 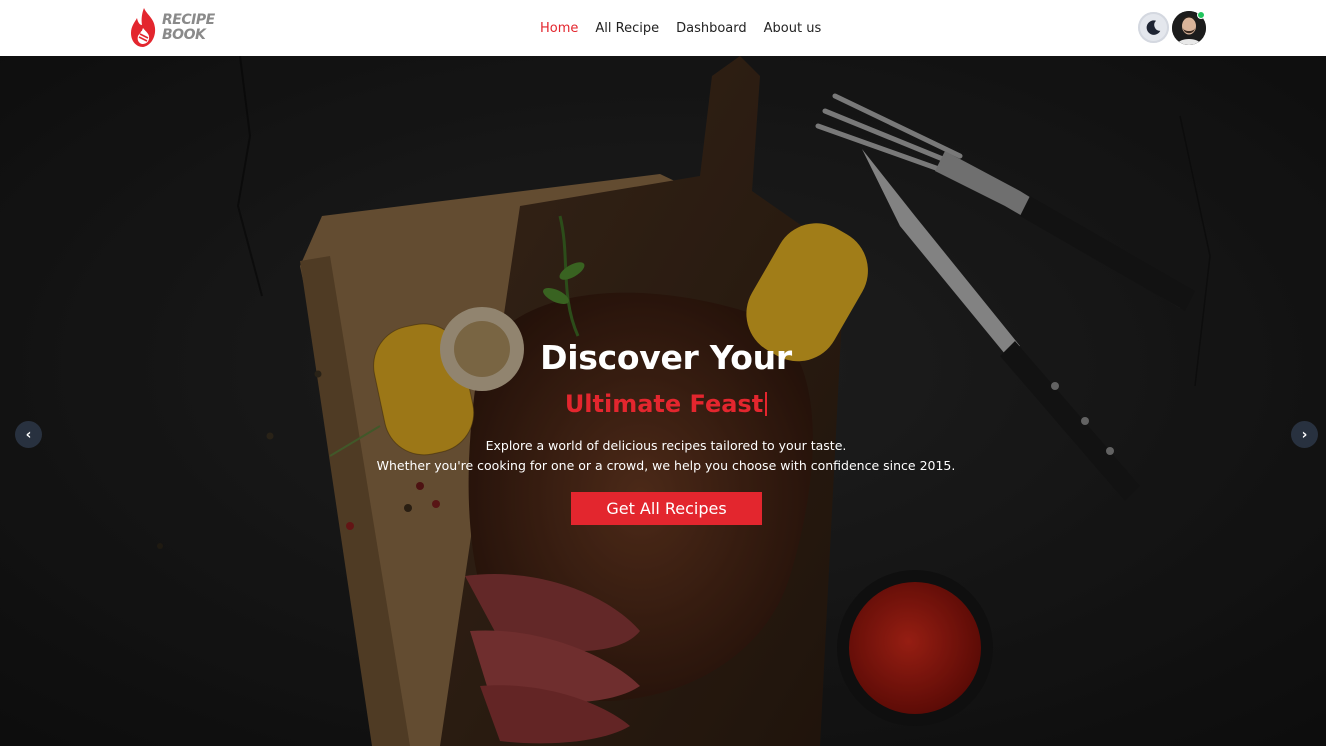 What do you see at coordinates (711, 28) in the screenshot?
I see `nav-item-dashboard: Dashboard` at bounding box center [711, 28].